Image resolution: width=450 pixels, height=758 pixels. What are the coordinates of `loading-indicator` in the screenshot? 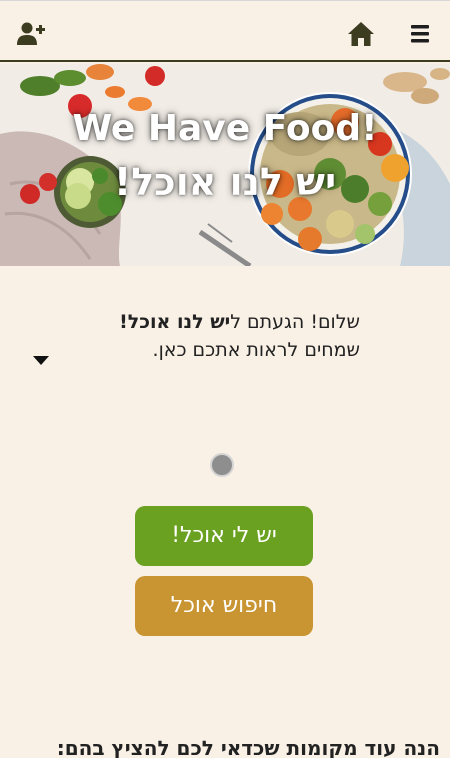 It's located at (222, 465).